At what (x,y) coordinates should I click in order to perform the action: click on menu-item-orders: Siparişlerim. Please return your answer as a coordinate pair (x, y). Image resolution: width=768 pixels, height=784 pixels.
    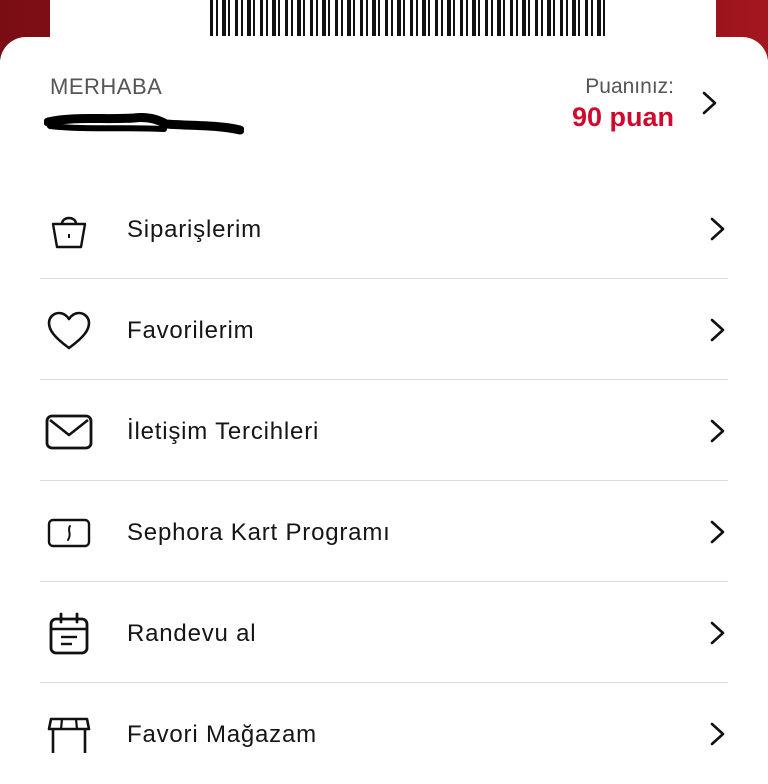
    Looking at the image, I should click on (384, 228).